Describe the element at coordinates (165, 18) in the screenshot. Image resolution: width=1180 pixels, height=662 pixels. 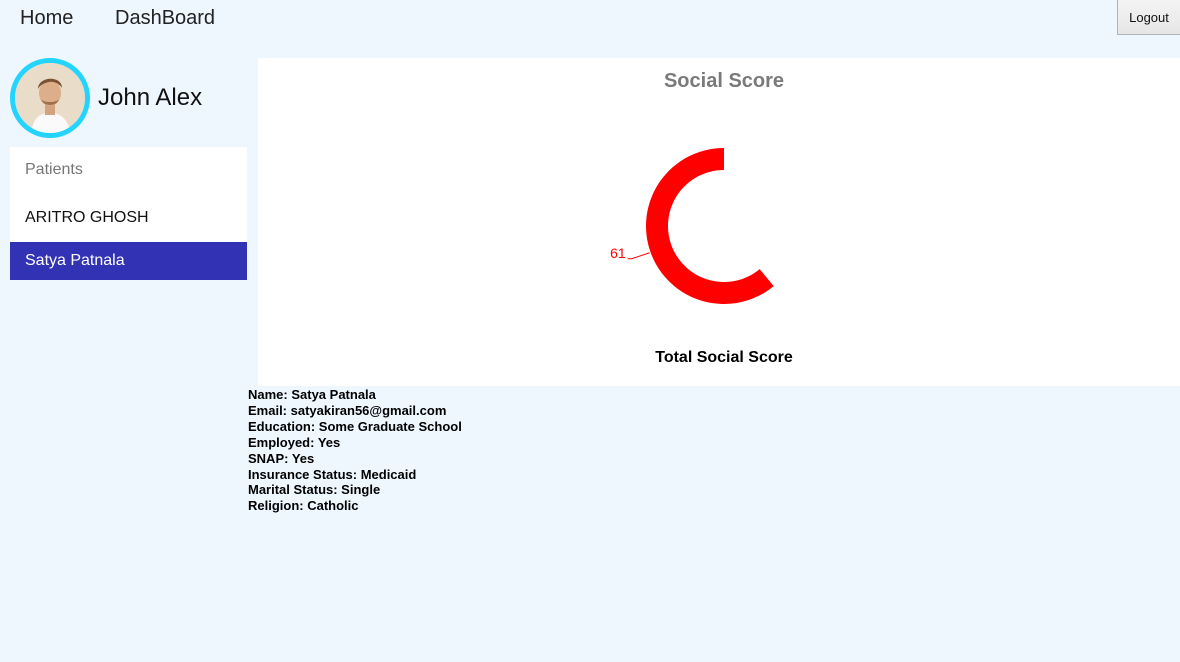
I see `nav-dashboard-link: DashBoard` at that location.